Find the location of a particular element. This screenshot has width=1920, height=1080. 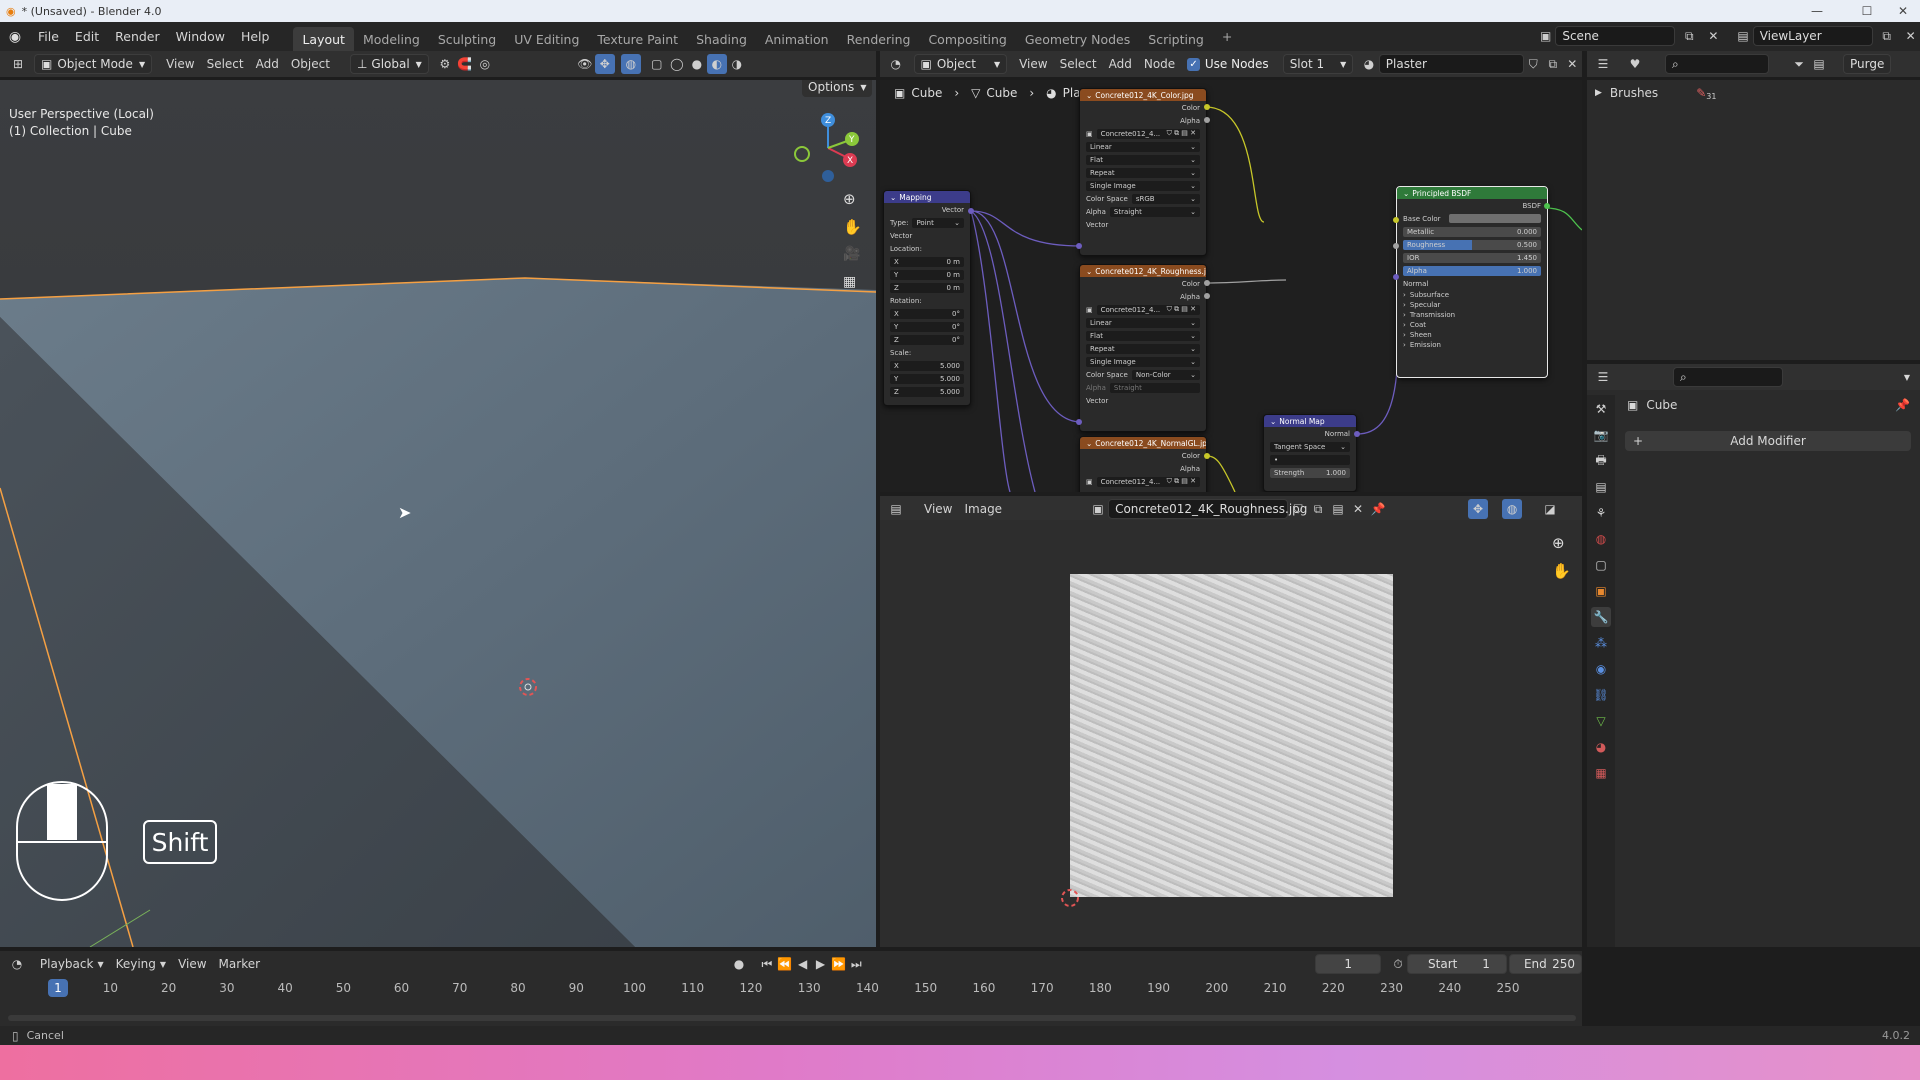

bsdf-roughness-field: Roughness 0.500 is located at coordinates (1472, 244).